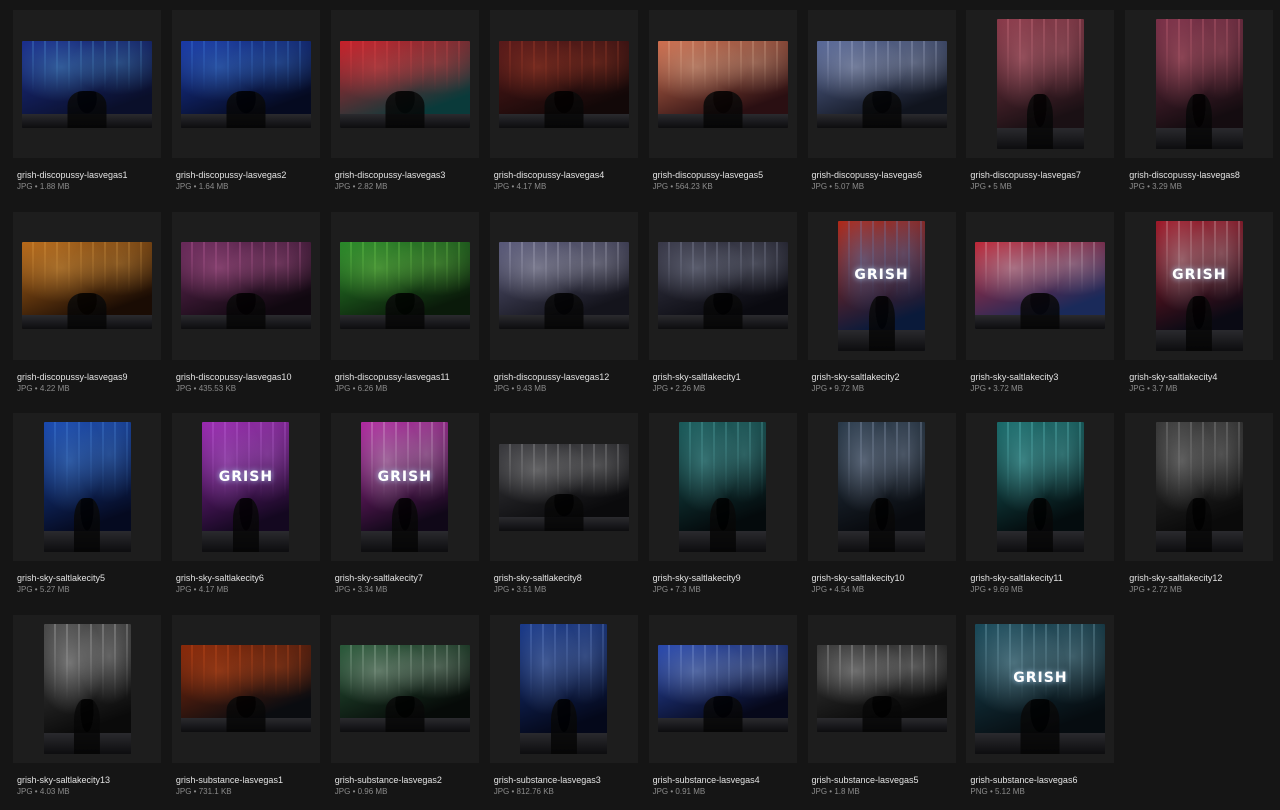  Describe the element at coordinates (538, 578) in the screenshot. I see `file-name: grish-sky-saltlakecity8` at that location.